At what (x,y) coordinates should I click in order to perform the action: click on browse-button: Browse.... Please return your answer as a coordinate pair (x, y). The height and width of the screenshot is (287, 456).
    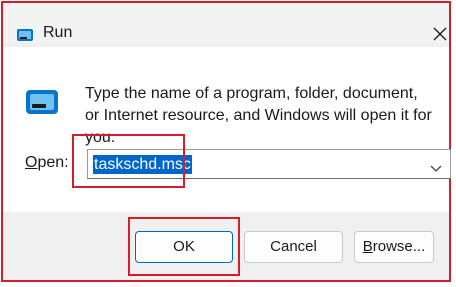
    Looking at the image, I should click on (394, 247).